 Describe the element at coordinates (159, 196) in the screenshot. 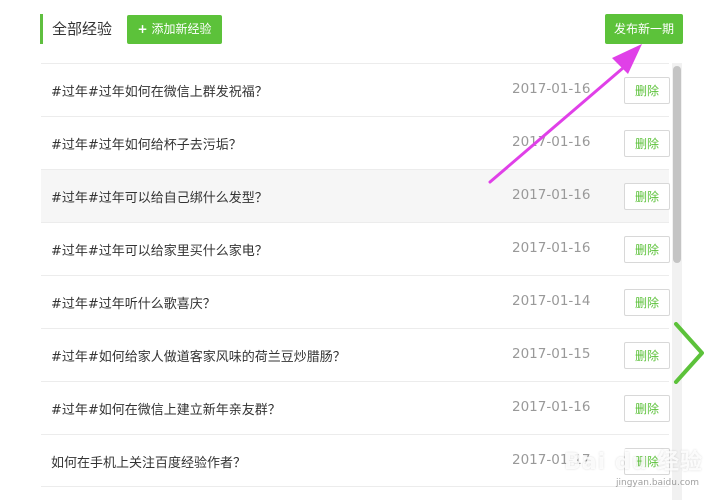

I see `item-title: #过年#过年可以给自己绑什么发型？` at that location.